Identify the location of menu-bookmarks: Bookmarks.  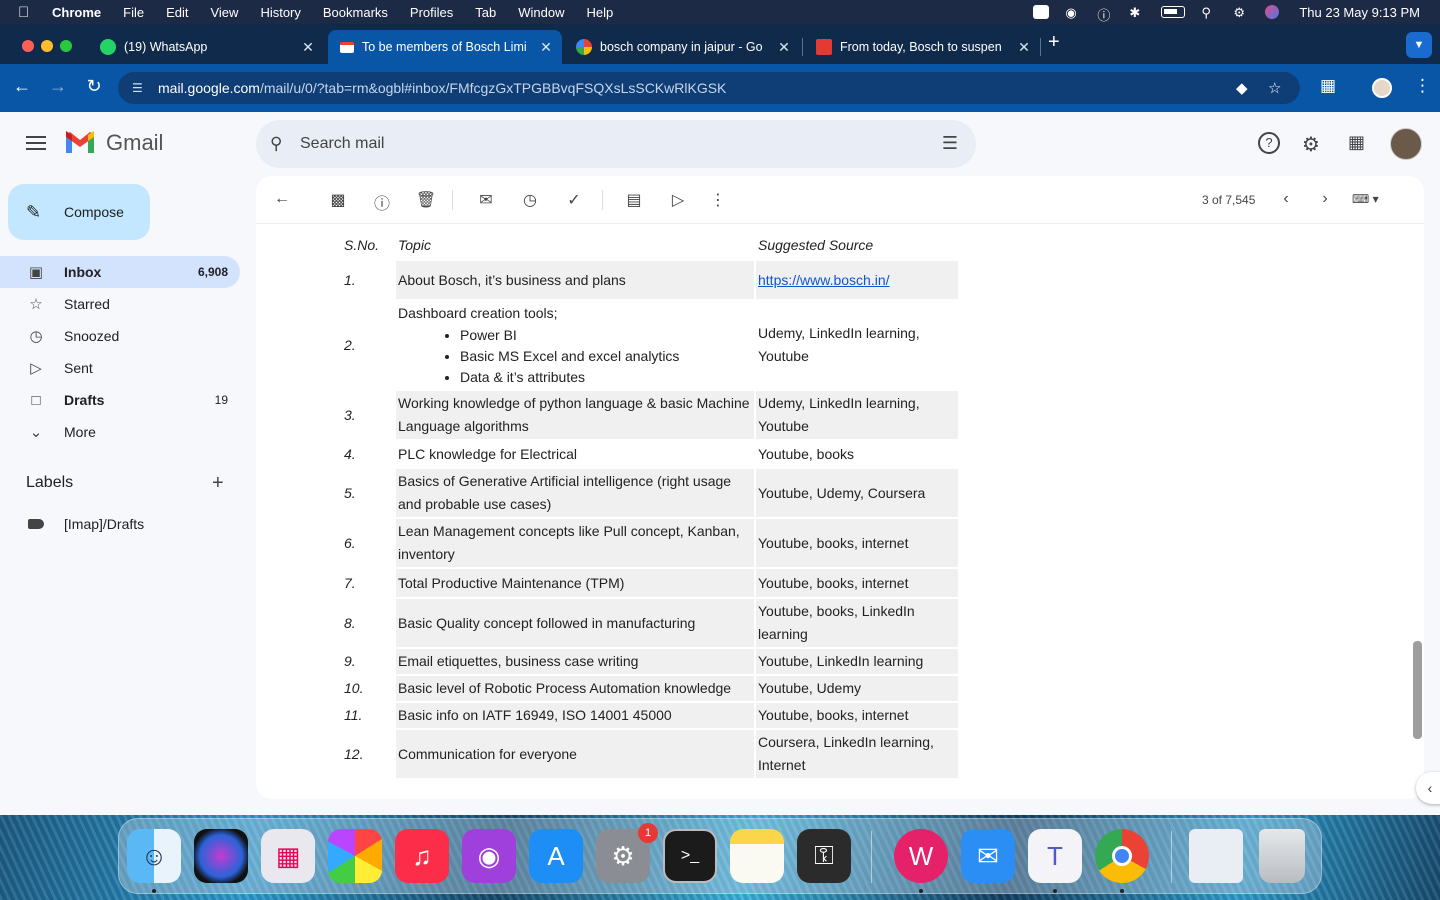
(355, 12).